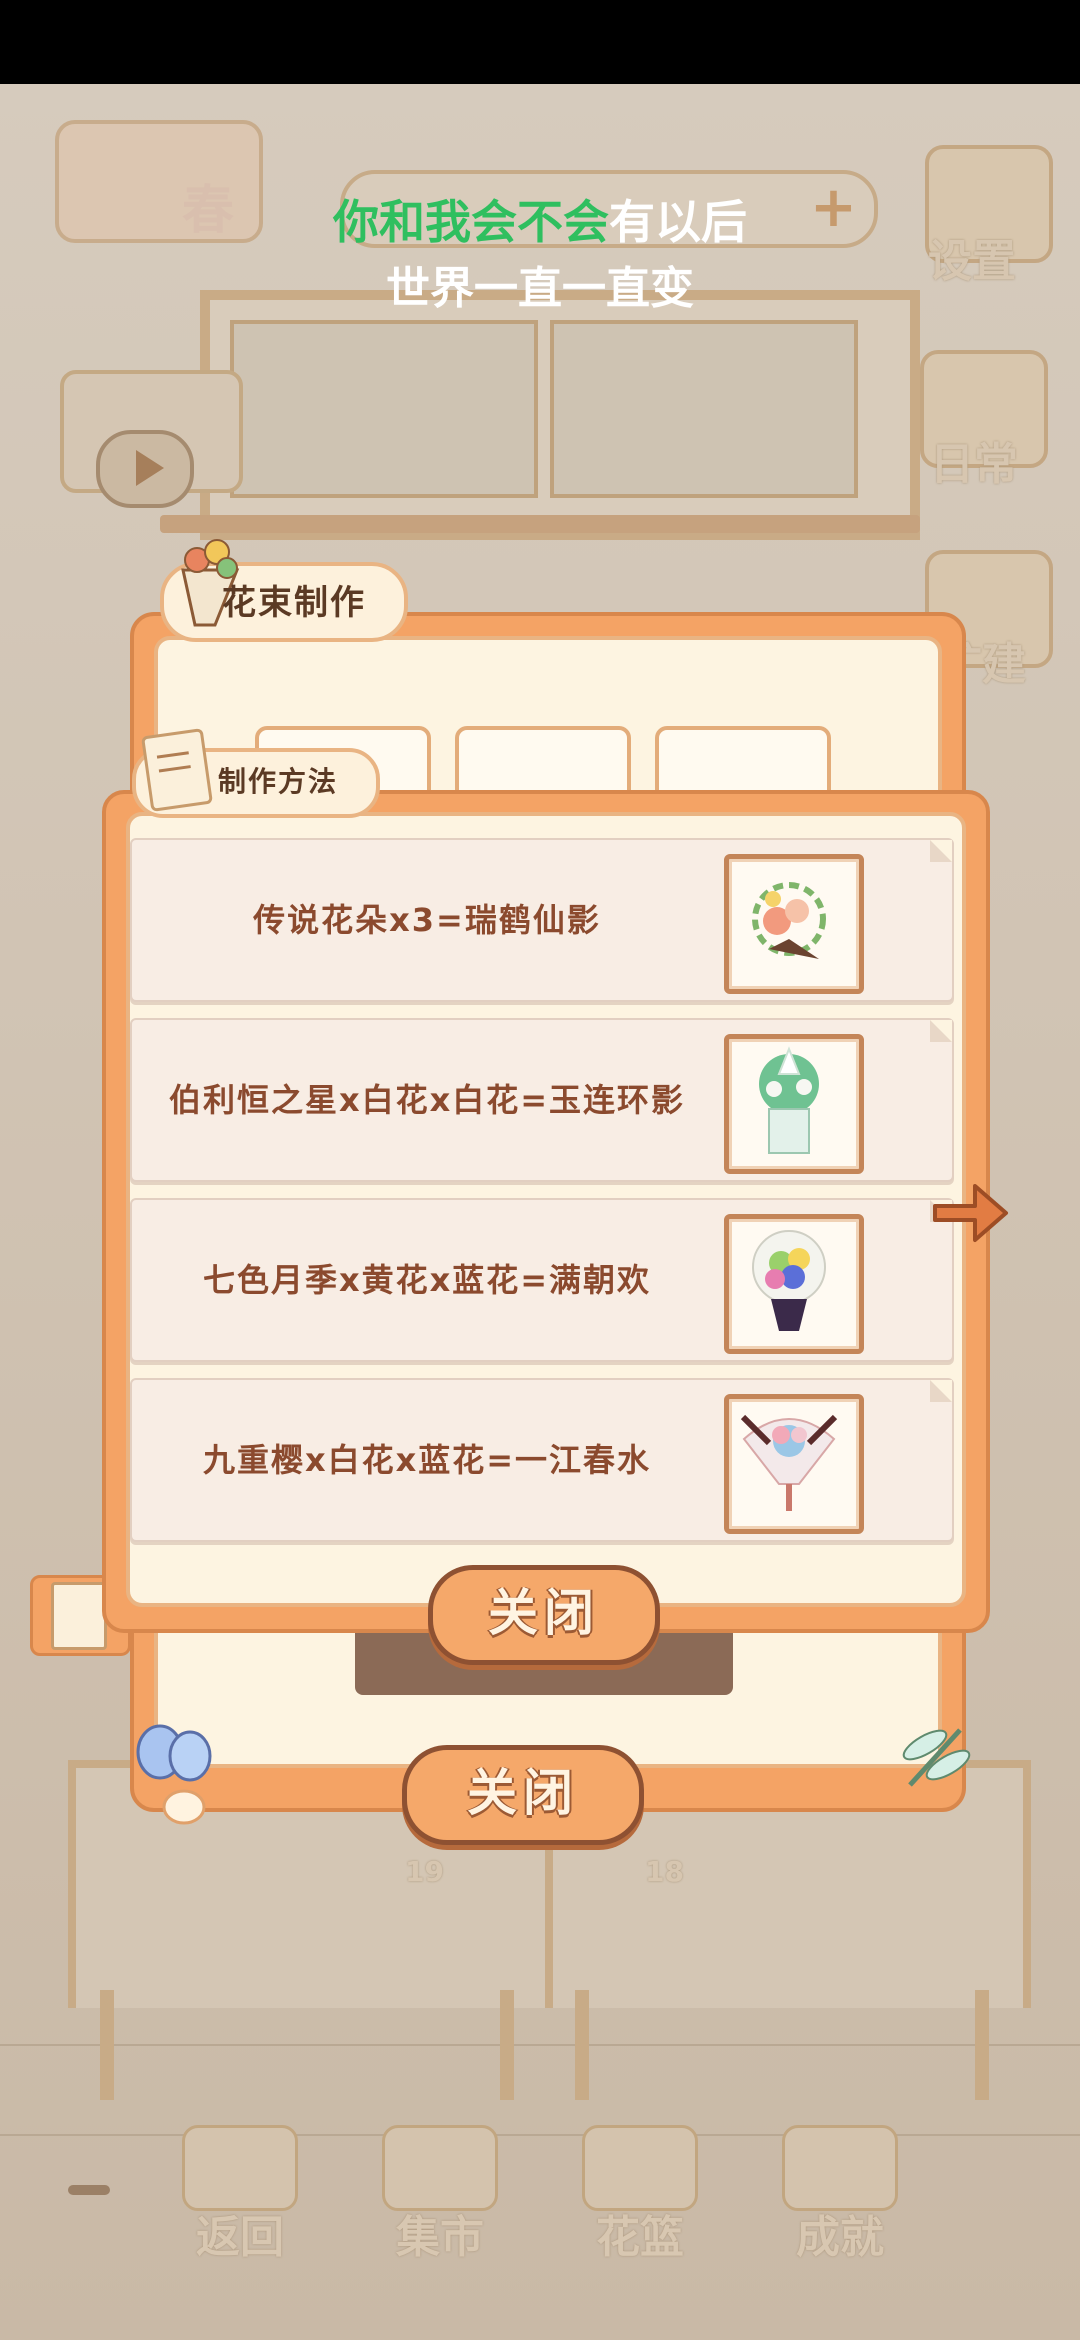  What do you see at coordinates (177, 770) in the screenshot?
I see `recipe-note-icon` at bounding box center [177, 770].